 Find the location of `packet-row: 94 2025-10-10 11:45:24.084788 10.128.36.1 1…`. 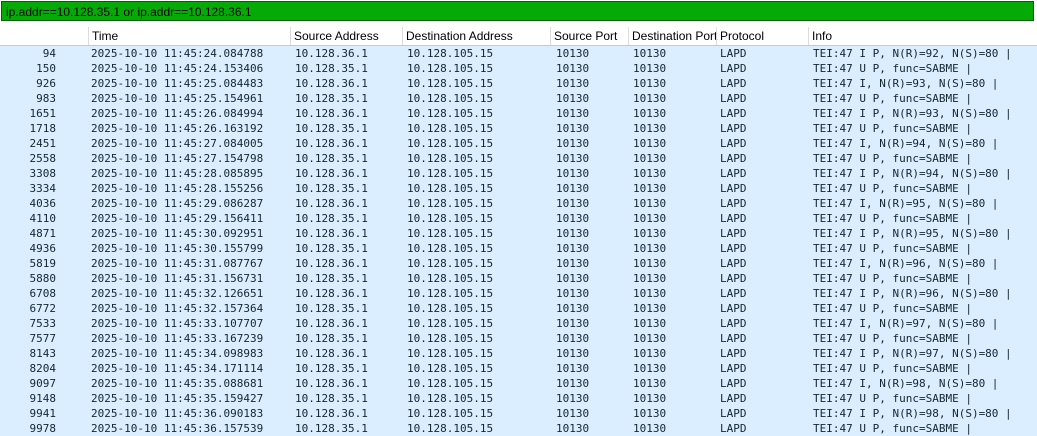

packet-row: 94 2025-10-10 11:45:24.084788 10.128.36.1 1… is located at coordinates (518, 53).